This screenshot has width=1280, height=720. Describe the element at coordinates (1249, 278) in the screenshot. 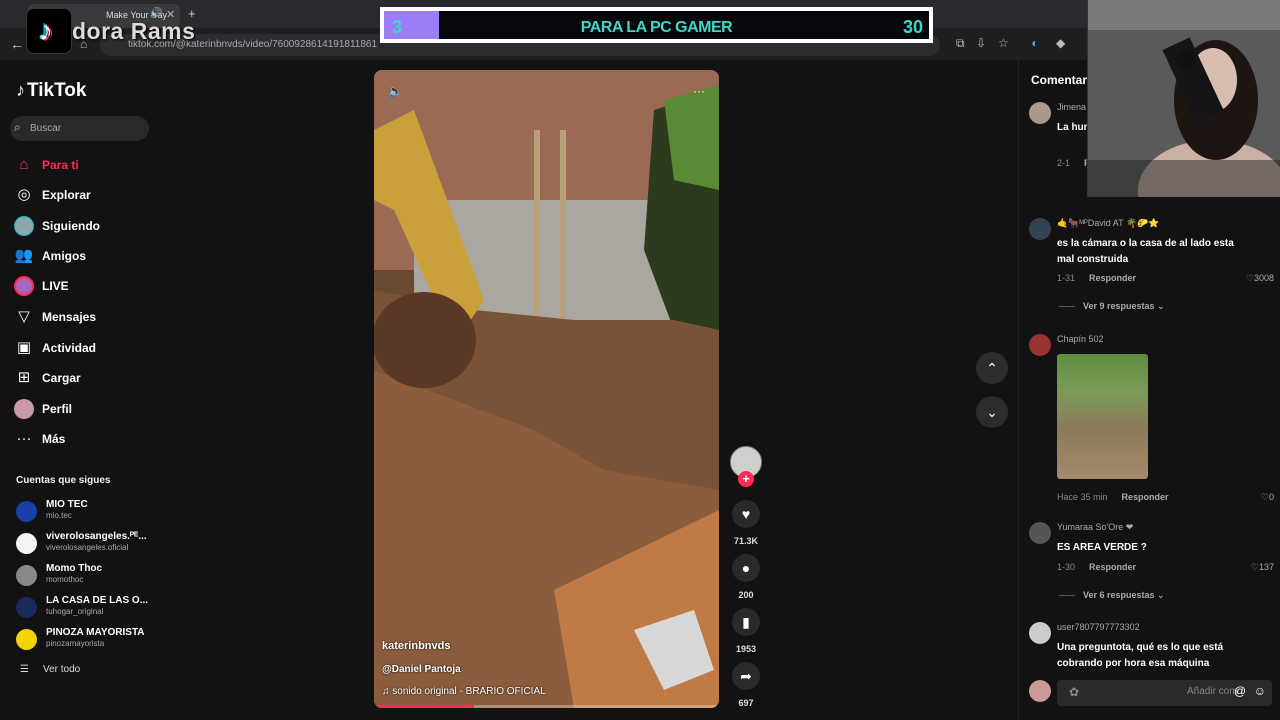

I see `heart-outline-icon: ♡` at that location.